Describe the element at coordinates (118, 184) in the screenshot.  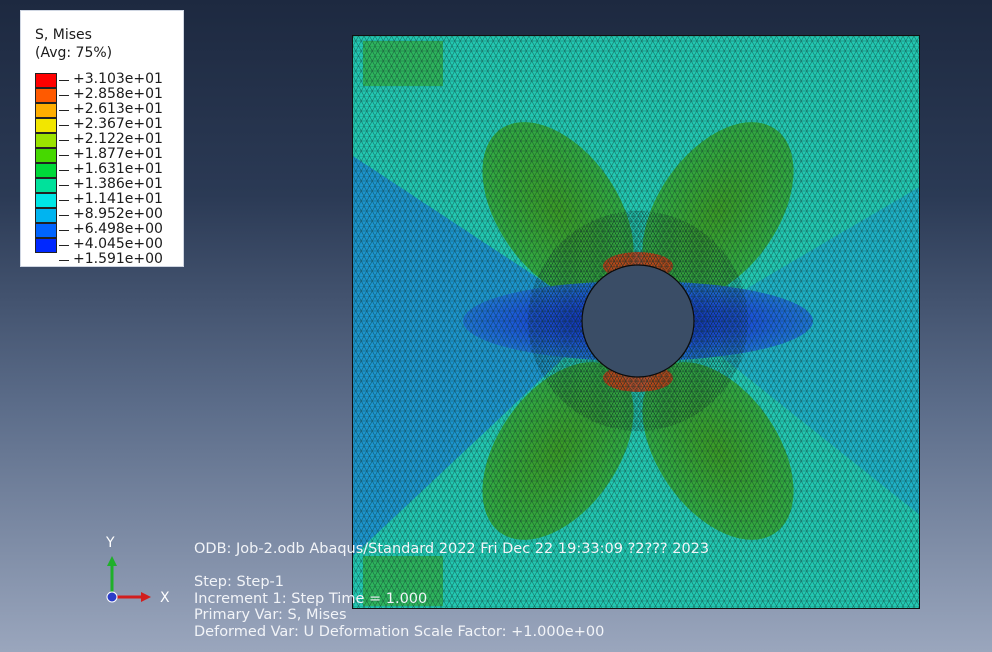
I see `legend-value: +1.386e+01` at that location.